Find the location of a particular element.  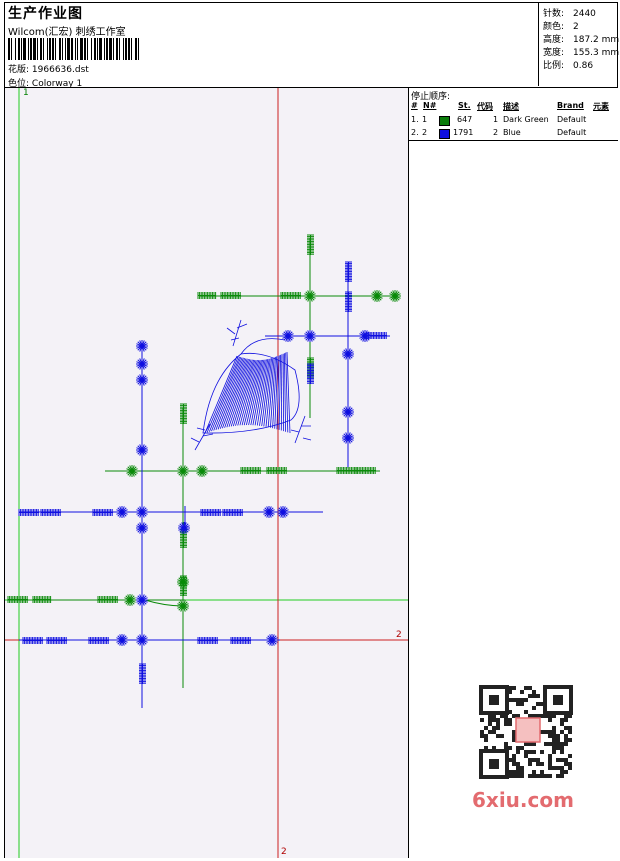

col-st: St. is located at coordinates (464, 105).